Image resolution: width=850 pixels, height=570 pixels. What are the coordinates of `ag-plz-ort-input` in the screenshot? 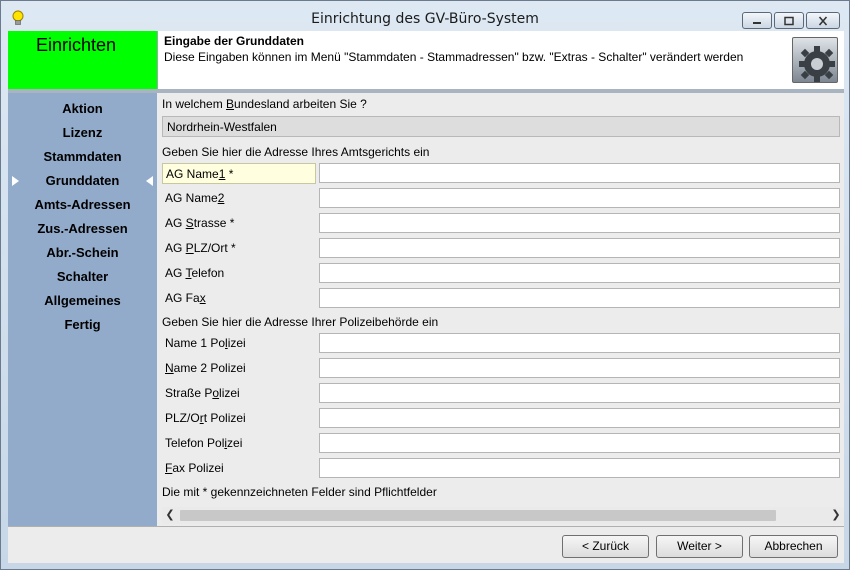 It's located at (579, 248).